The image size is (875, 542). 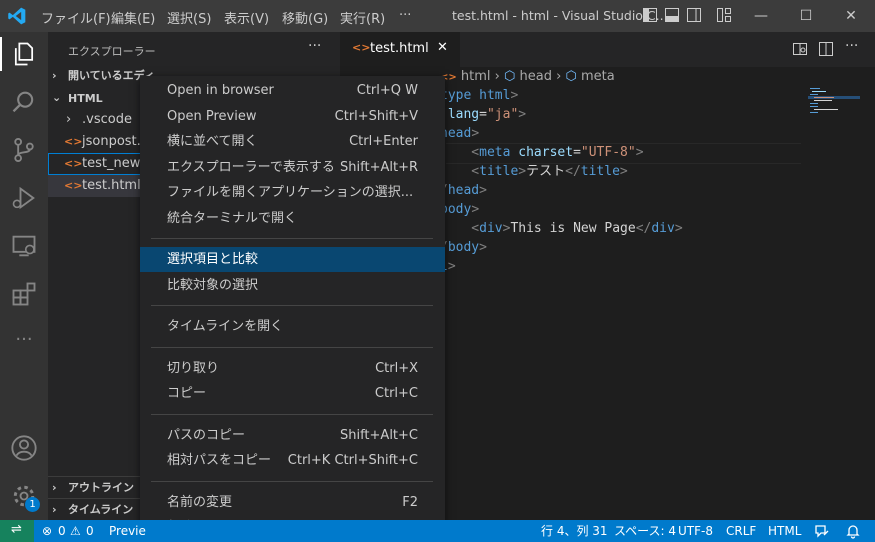 I want to click on explorer-title: エクスプローラー, so click(x=112, y=51).